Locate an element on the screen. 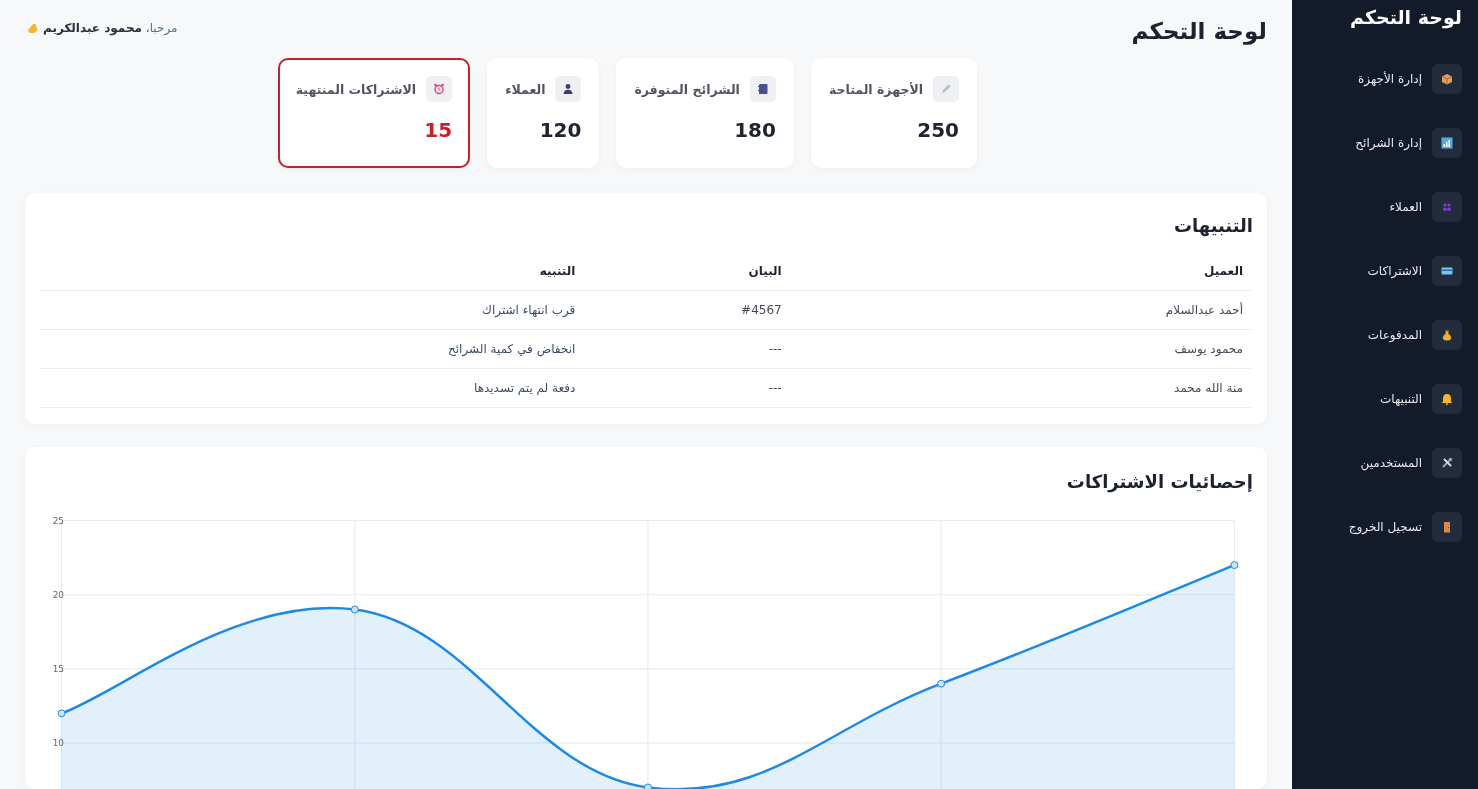  table-cell: #4567 is located at coordinates (688, 310).